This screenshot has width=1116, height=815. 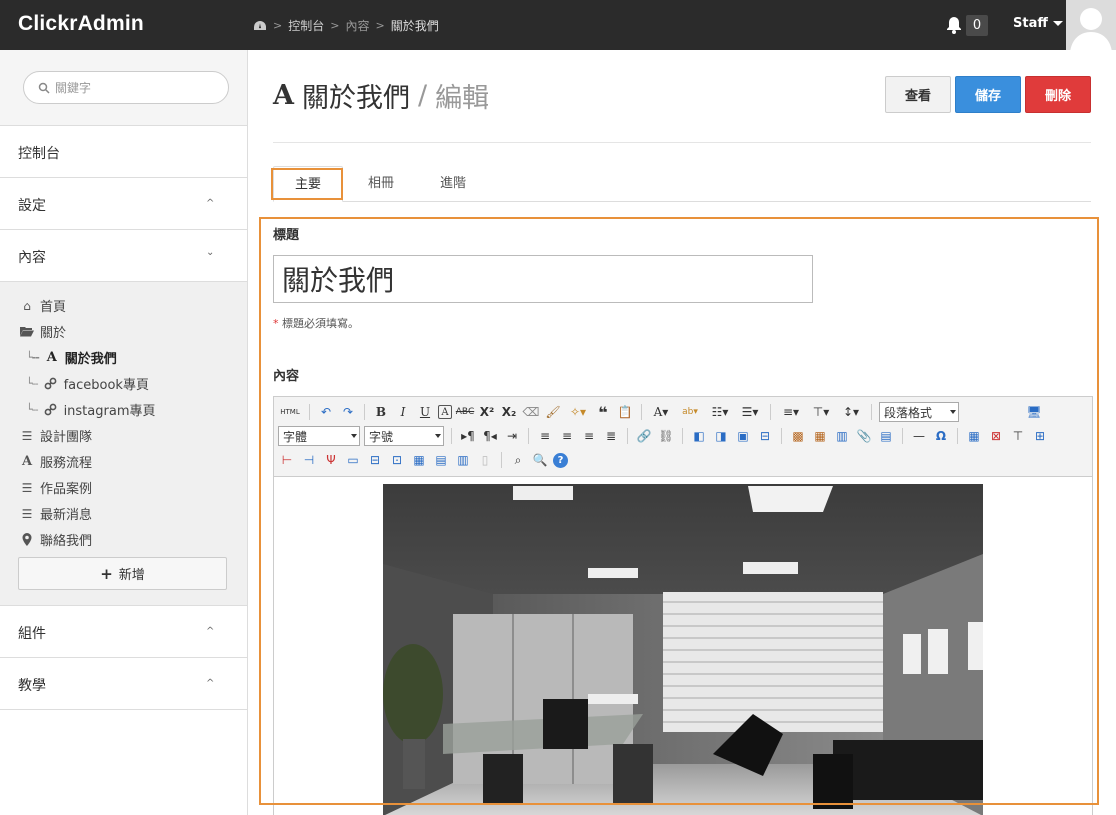 I want to click on add-item-button: + 新增, so click(x=122, y=573).